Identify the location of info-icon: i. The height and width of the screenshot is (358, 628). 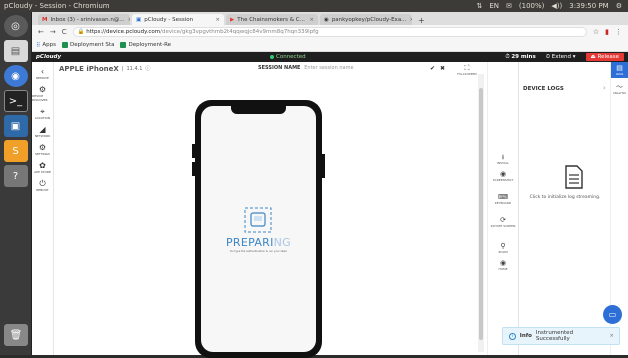
(512, 336).